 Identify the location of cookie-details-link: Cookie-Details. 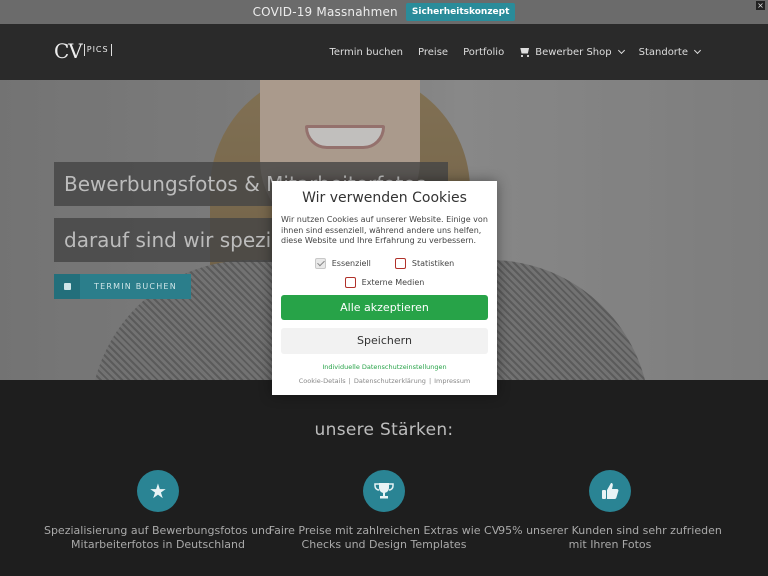
(322, 381).